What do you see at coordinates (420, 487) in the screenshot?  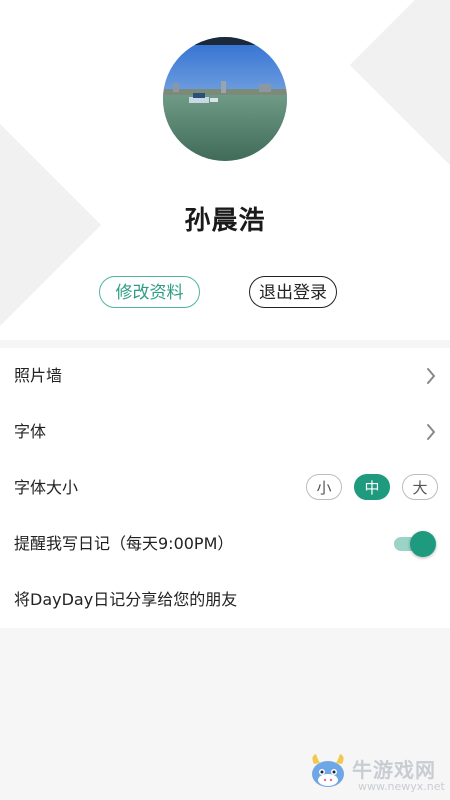 I see `size-large-button: 大` at bounding box center [420, 487].